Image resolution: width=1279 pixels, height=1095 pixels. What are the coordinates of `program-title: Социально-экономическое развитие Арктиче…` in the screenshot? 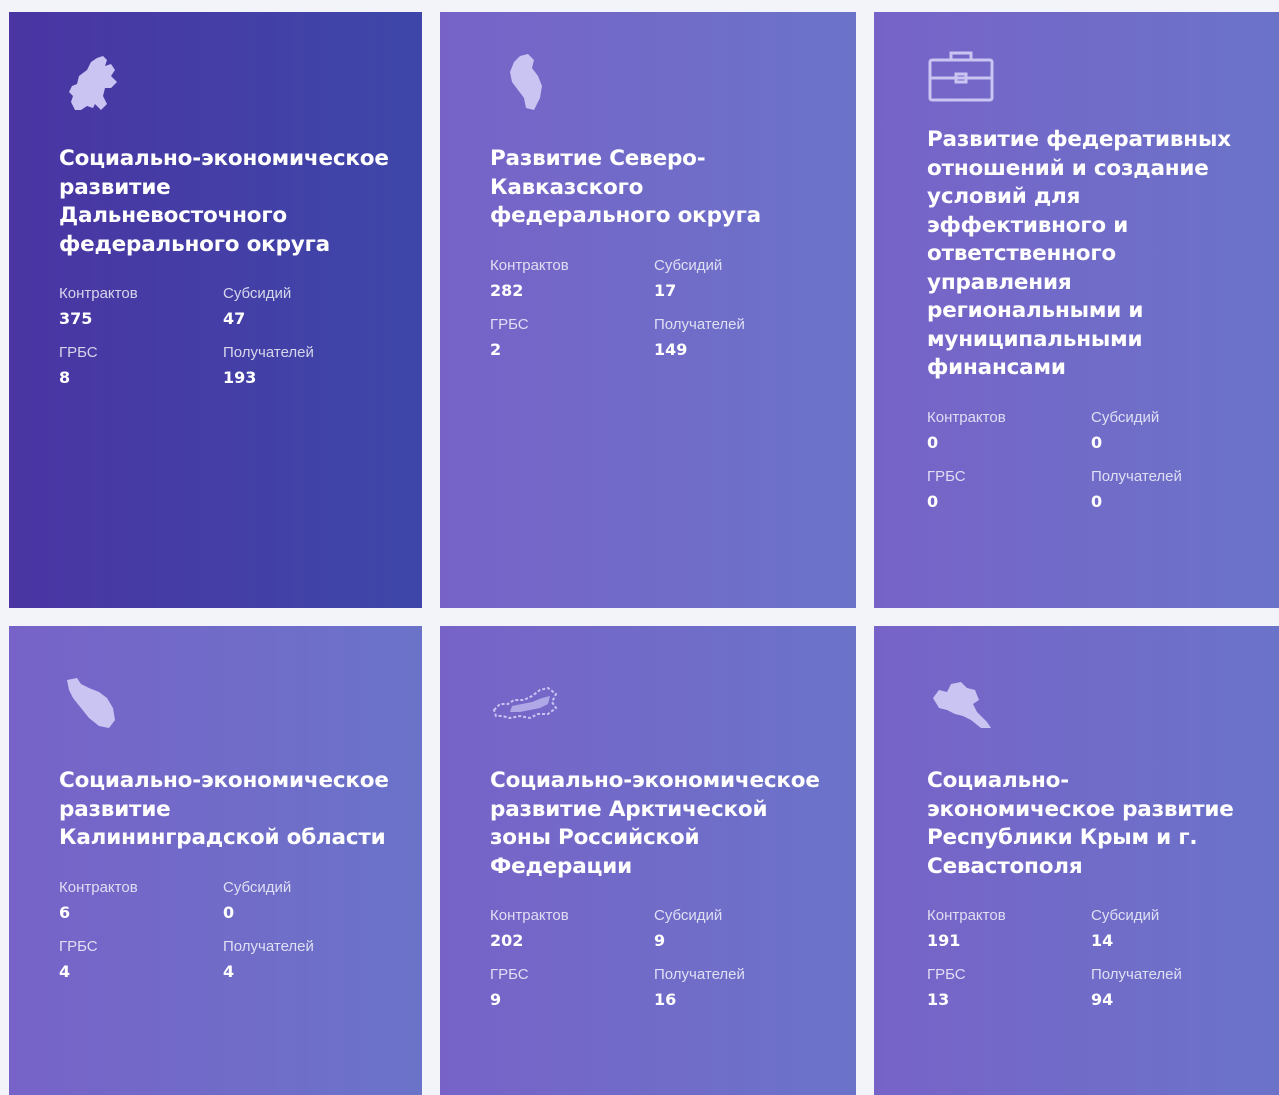 It's located at (655, 823).